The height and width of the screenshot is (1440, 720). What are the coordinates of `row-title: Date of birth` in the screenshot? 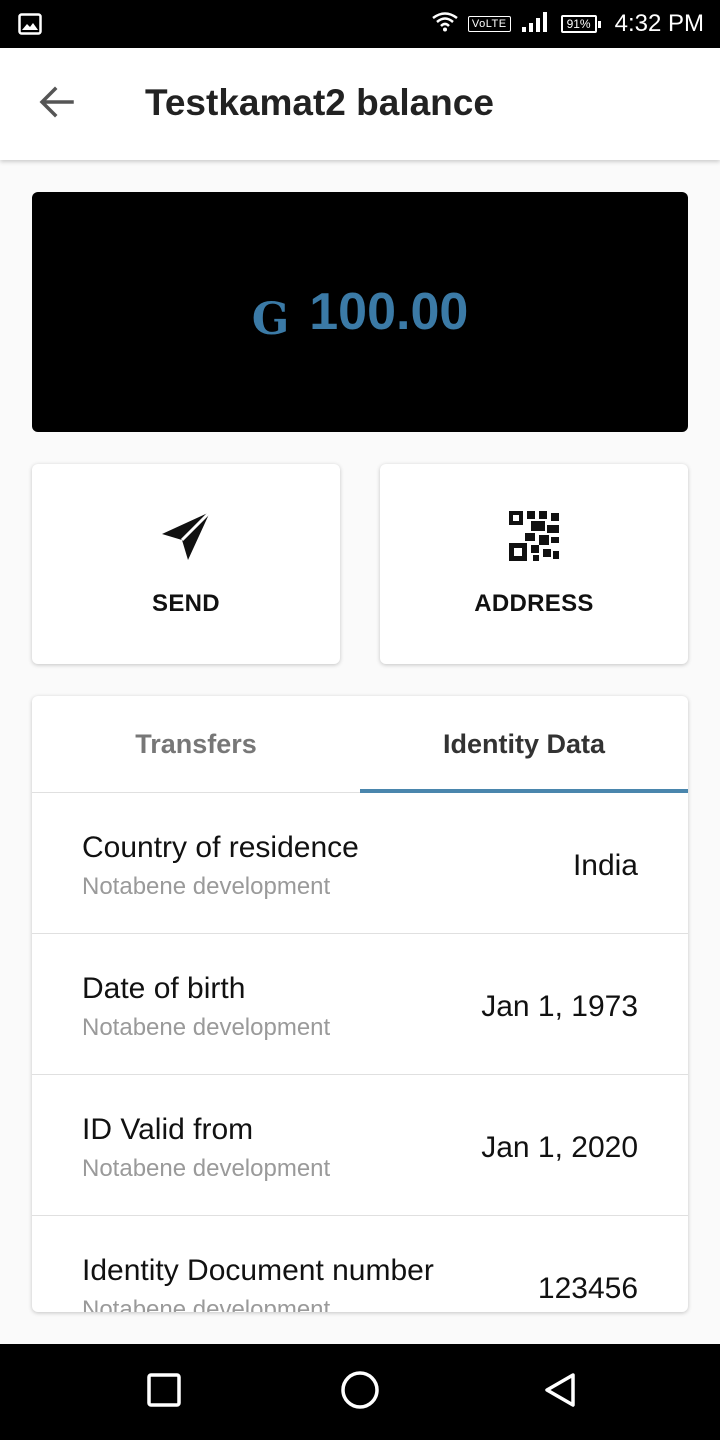 It's located at (164, 988).